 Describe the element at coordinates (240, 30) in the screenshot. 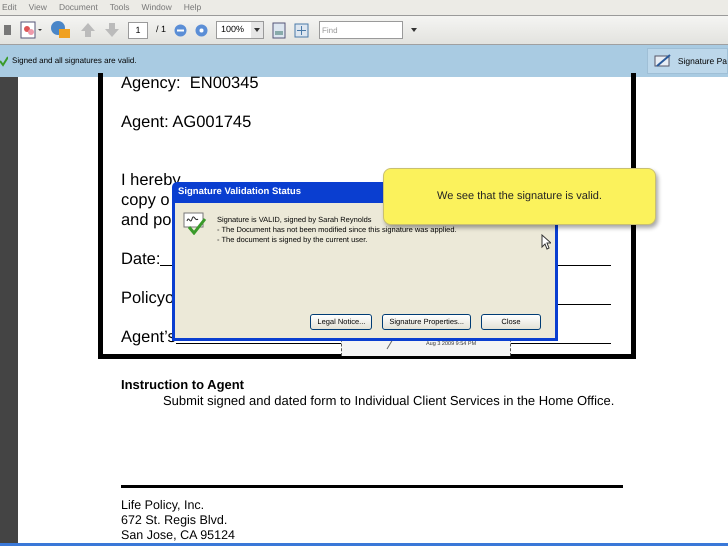

I see `zoom-dropdown: 100%` at that location.